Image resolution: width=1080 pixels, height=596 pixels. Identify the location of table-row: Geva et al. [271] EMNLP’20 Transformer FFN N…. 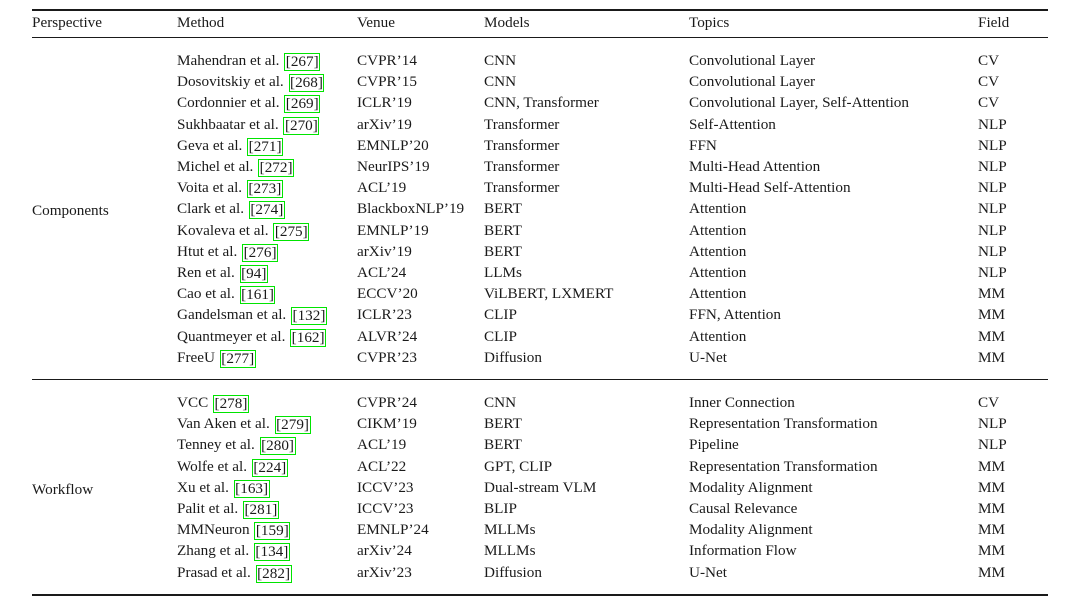
(540, 145).